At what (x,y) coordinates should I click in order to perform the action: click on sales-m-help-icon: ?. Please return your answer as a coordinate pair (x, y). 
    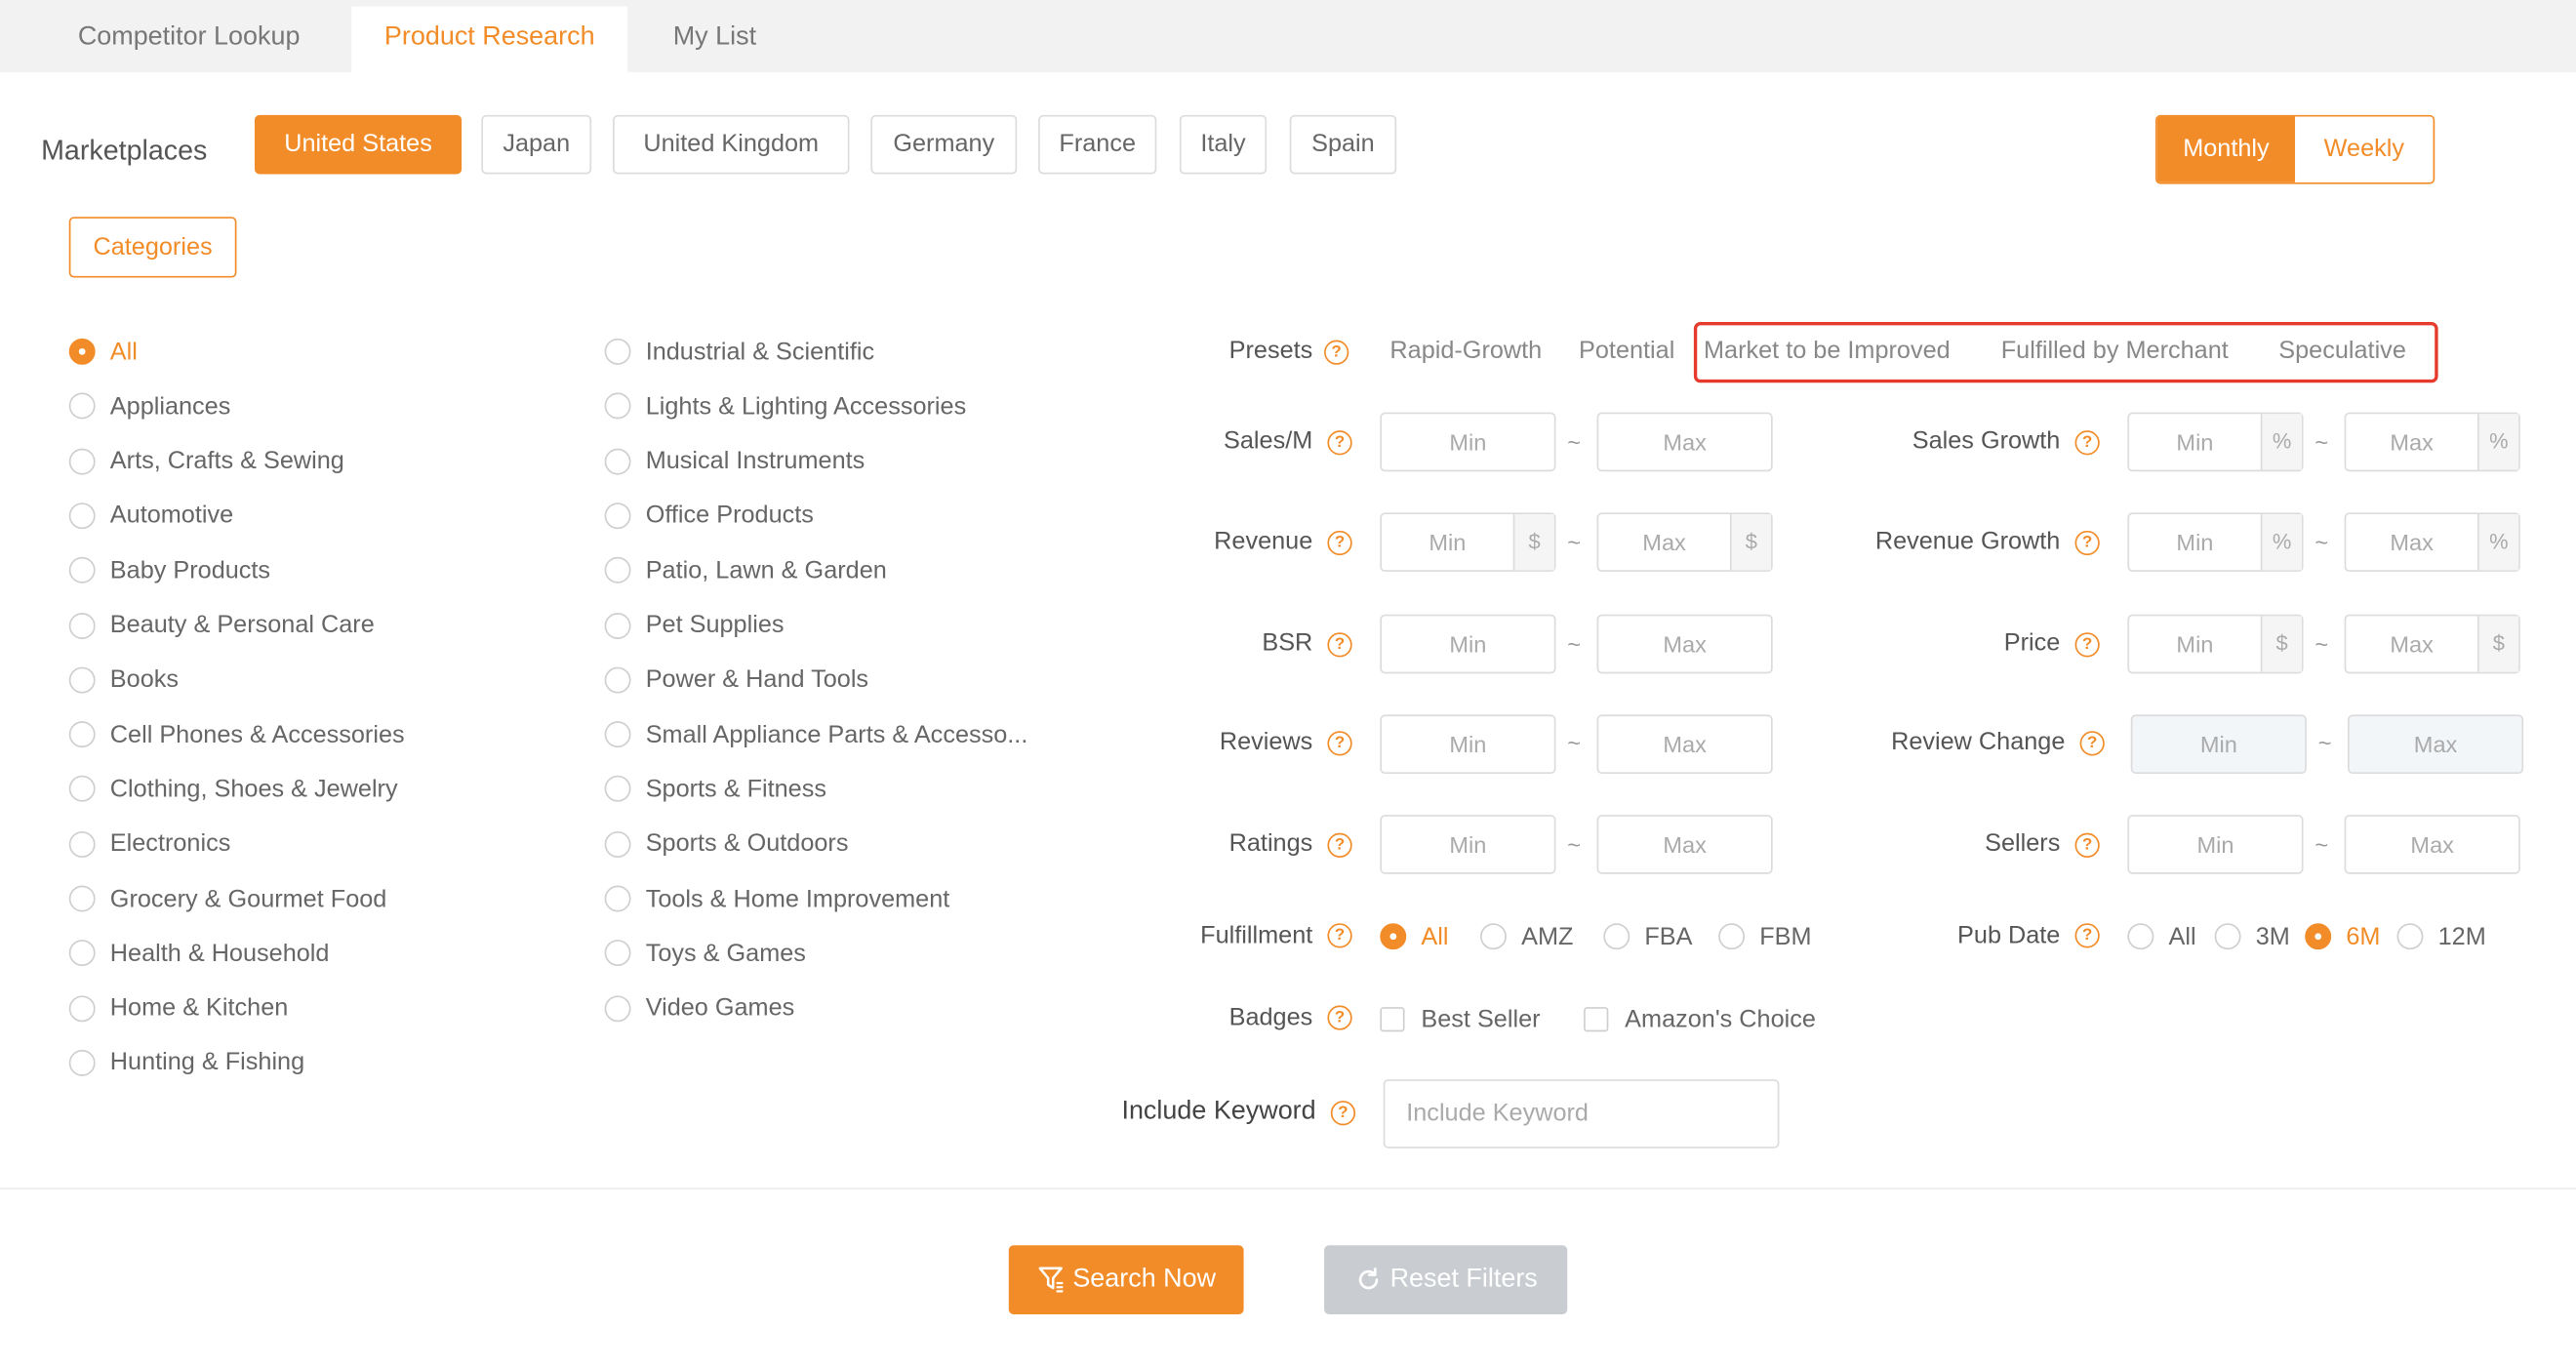
    Looking at the image, I should click on (1339, 443).